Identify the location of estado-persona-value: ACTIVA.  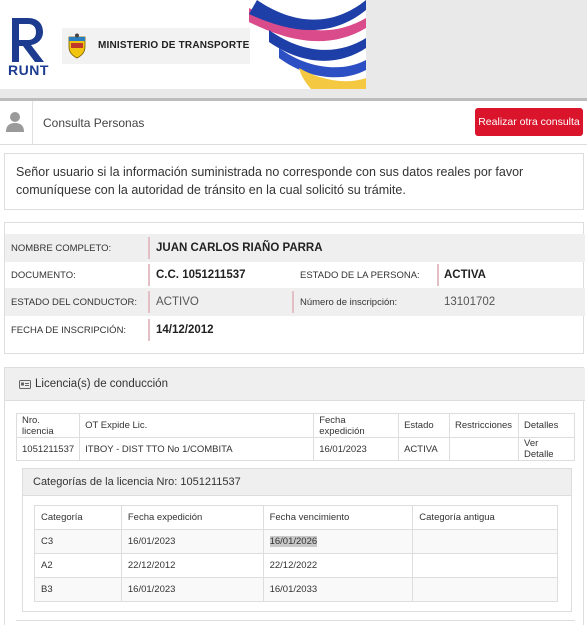
(465, 275).